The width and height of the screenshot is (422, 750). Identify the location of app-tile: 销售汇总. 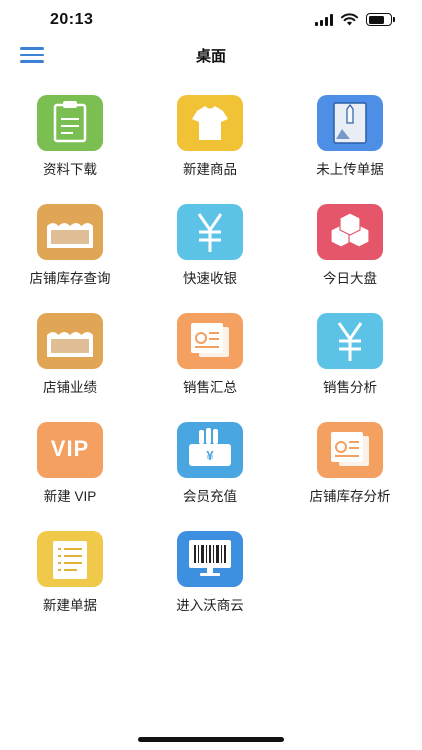
(210, 358).